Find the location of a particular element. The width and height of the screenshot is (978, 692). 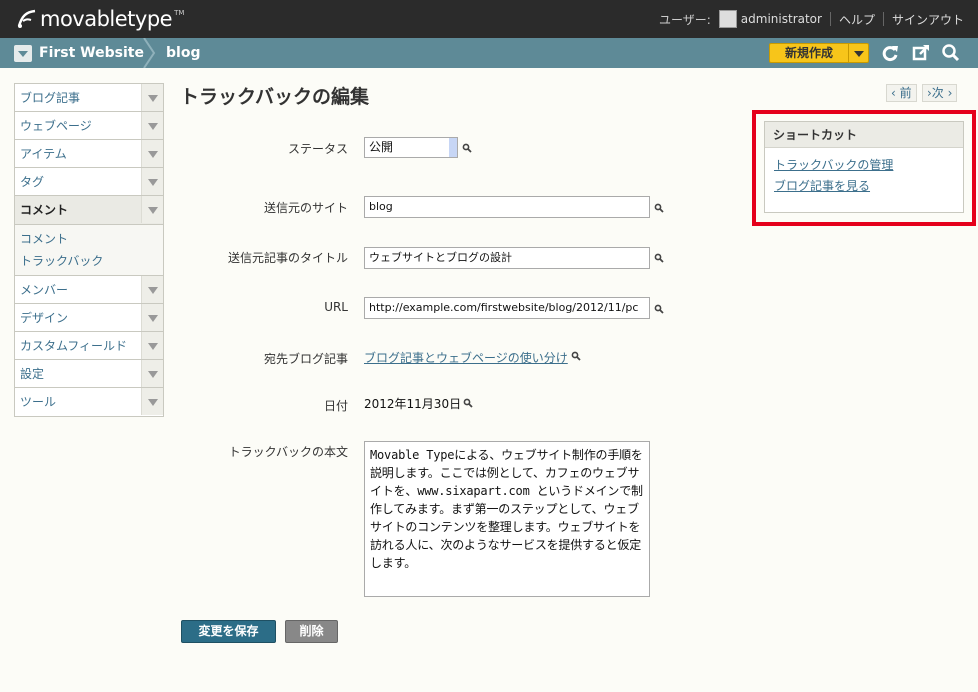

help-link: ヘルプ is located at coordinates (857, 19).